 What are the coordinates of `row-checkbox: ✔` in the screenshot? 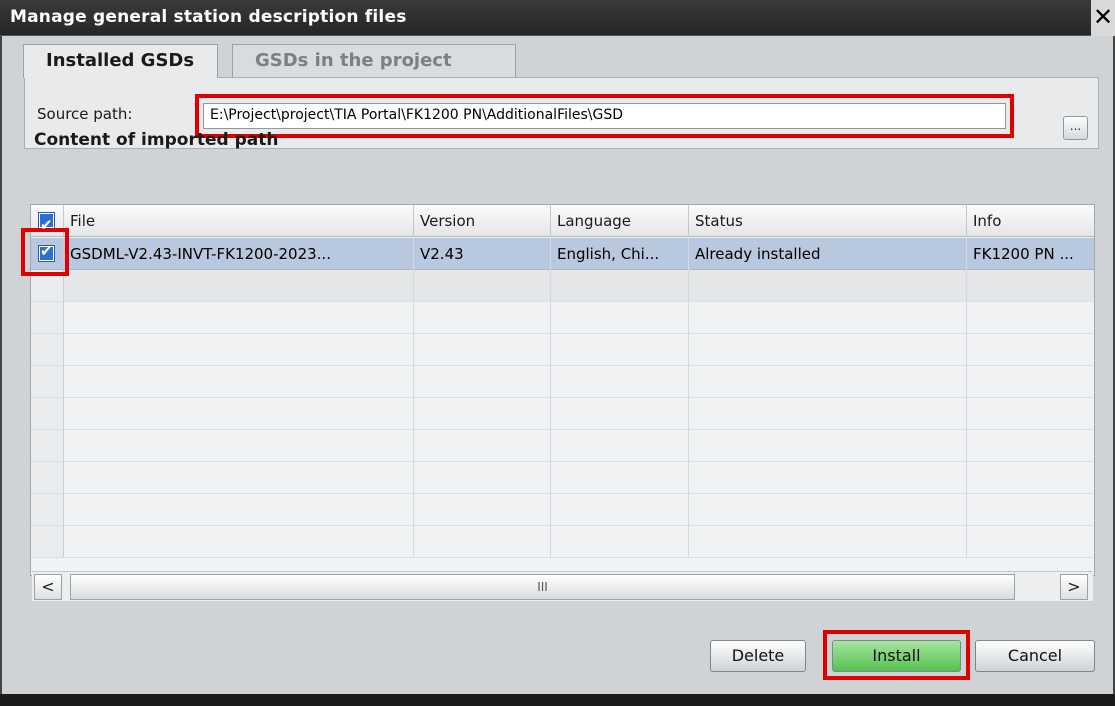 It's located at (46, 252).